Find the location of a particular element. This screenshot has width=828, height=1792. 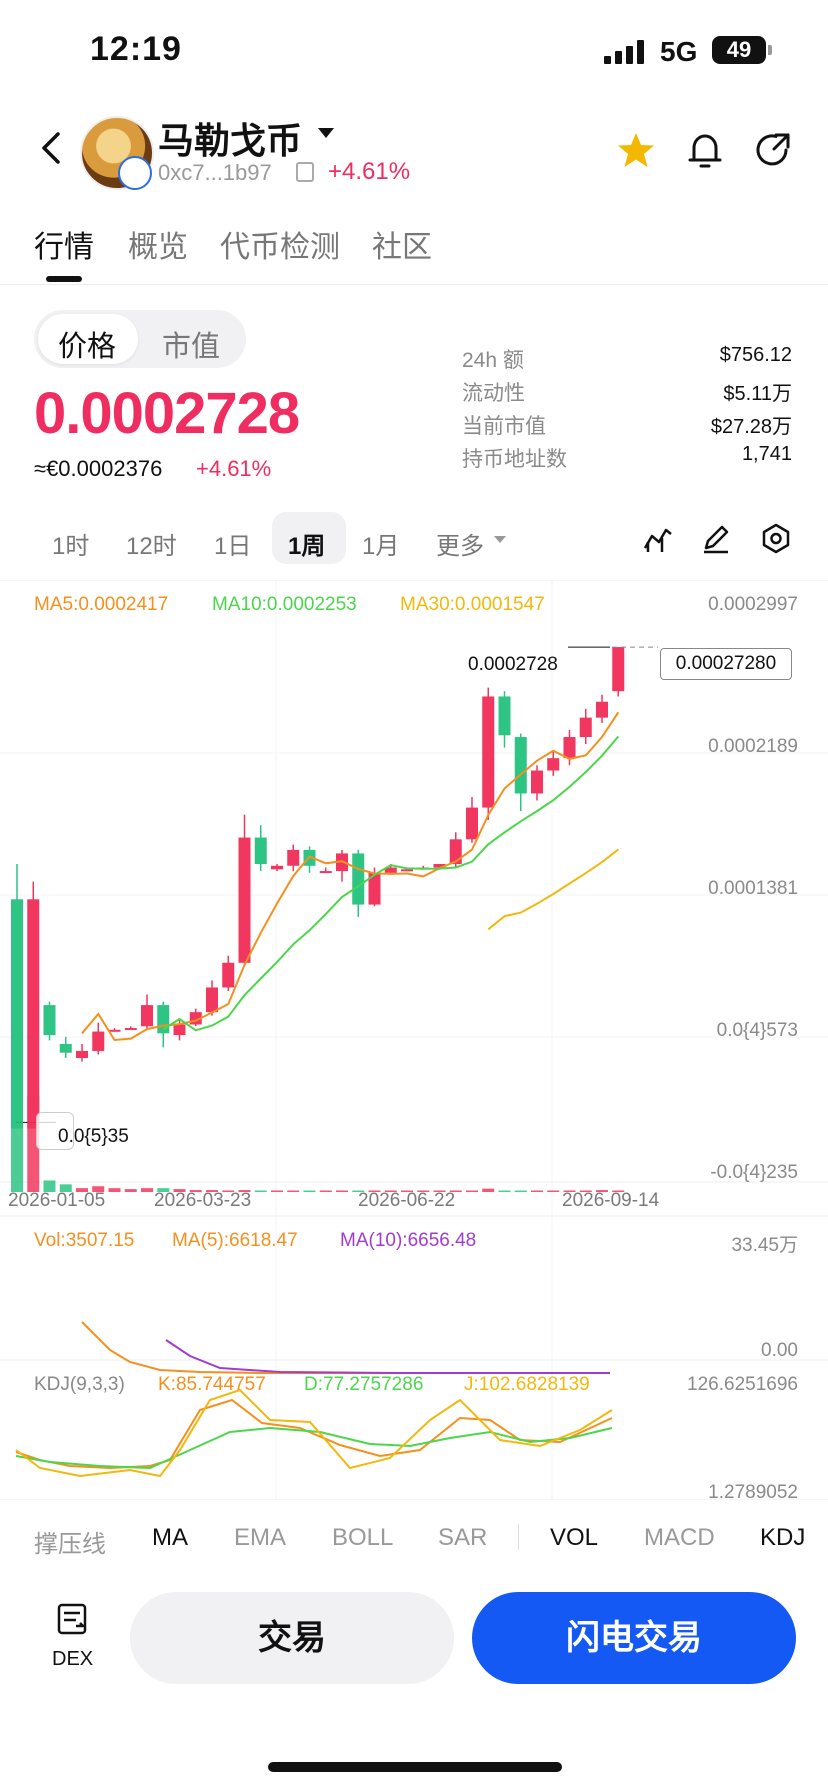

bell-icon is located at coordinates (705, 150).